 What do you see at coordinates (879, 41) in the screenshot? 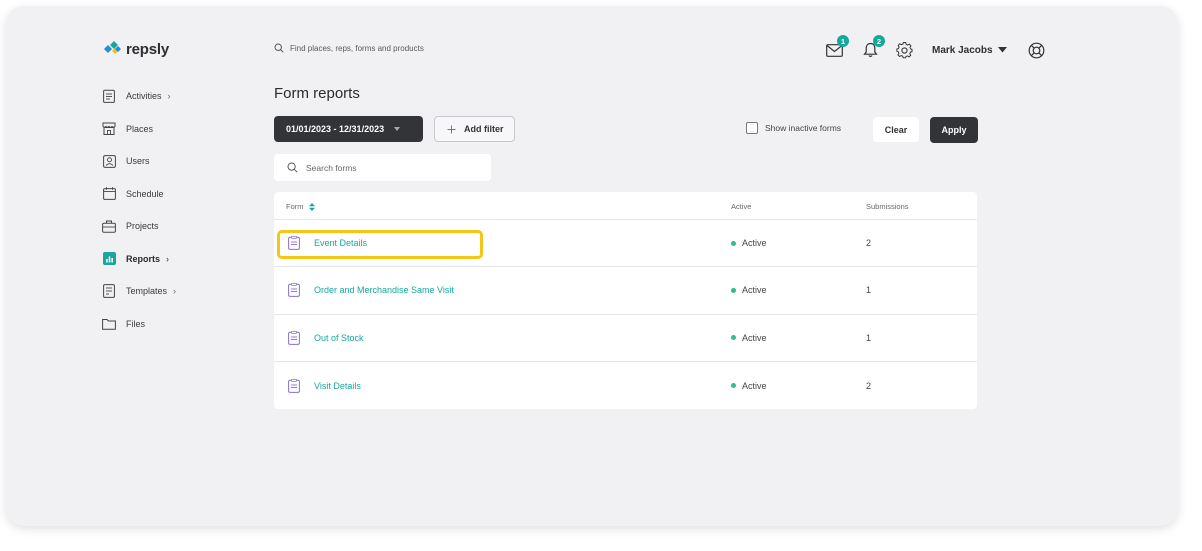
I see `notifications-badge: 2` at bounding box center [879, 41].